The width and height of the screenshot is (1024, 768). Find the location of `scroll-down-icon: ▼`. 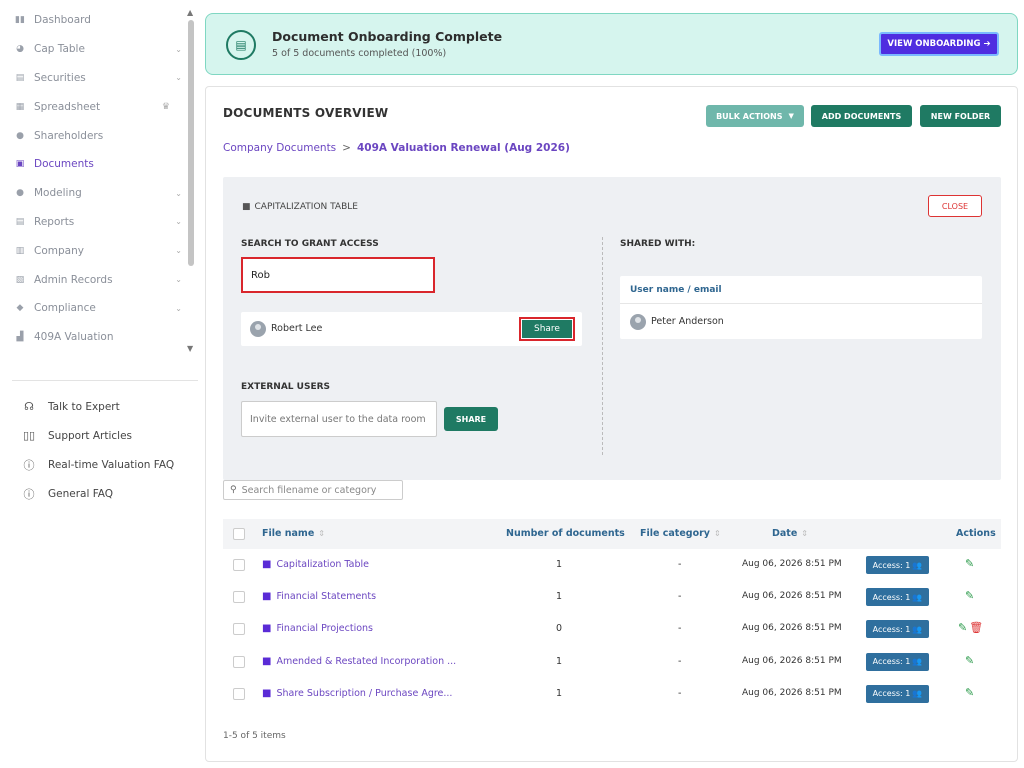

scroll-down-icon: ▼ is located at coordinates (190, 348).